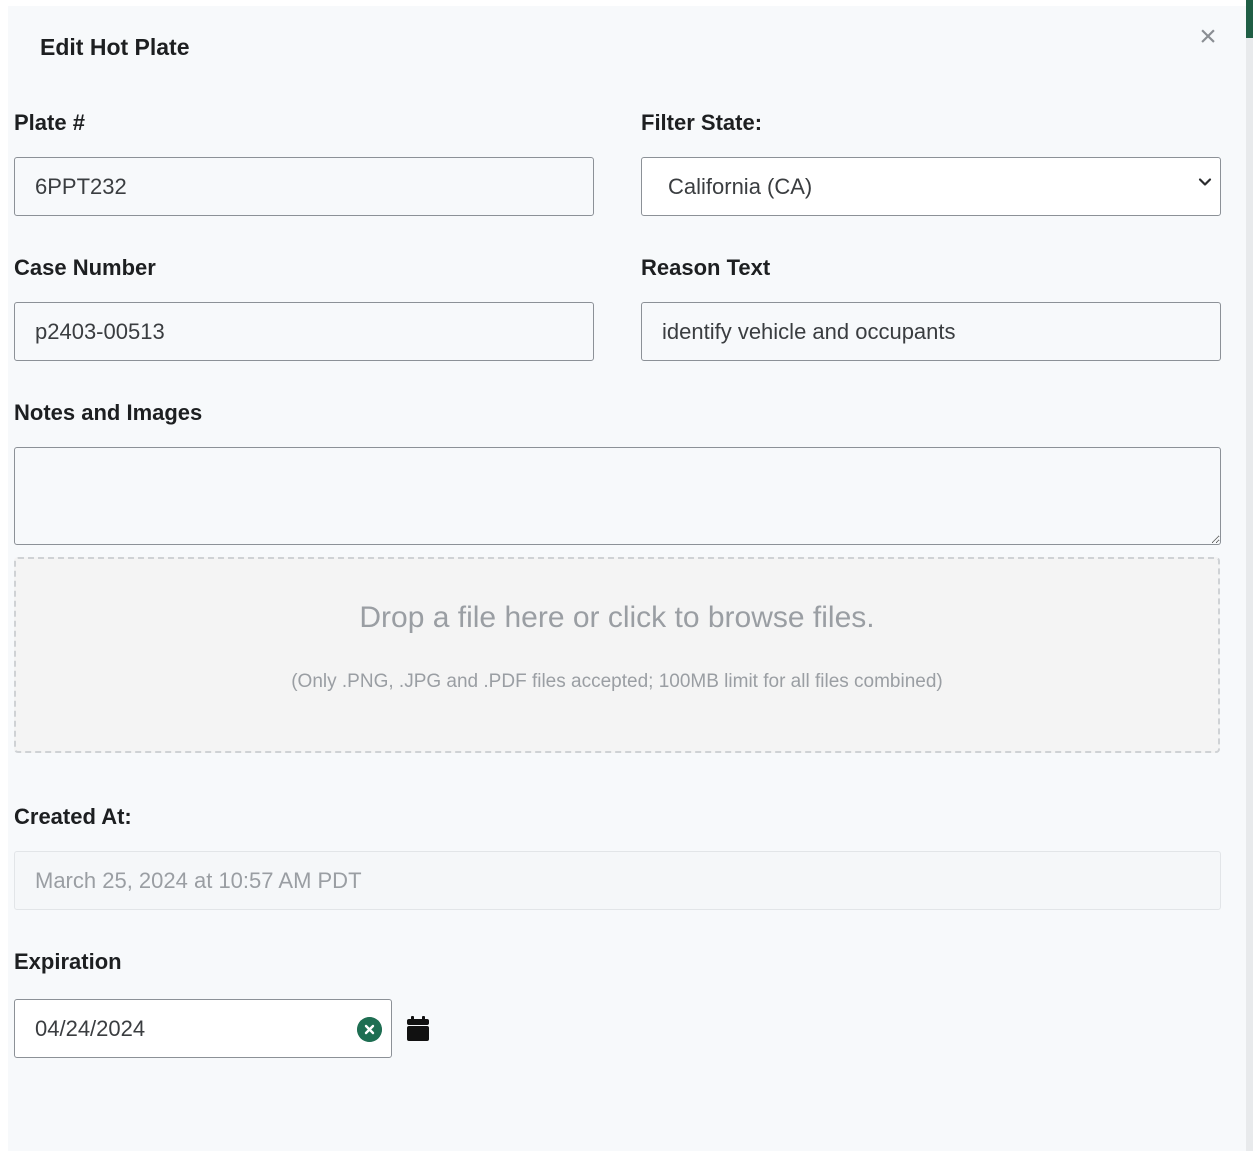  Describe the element at coordinates (740, 186) in the screenshot. I see `filter-state-value: California (CA)` at that location.